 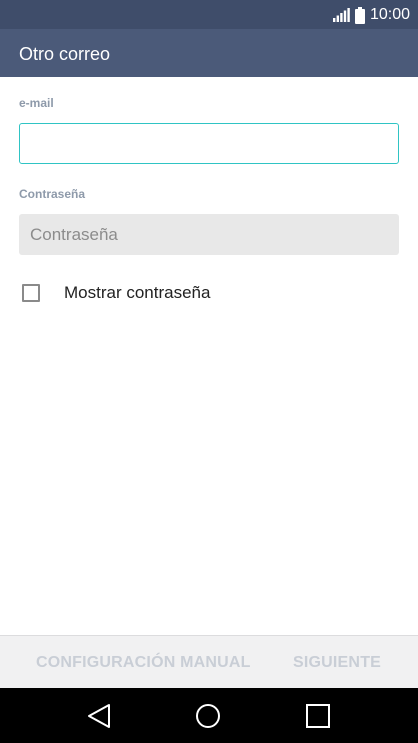 I want to click on status-time: 10:00, so click(x=389, y=14).